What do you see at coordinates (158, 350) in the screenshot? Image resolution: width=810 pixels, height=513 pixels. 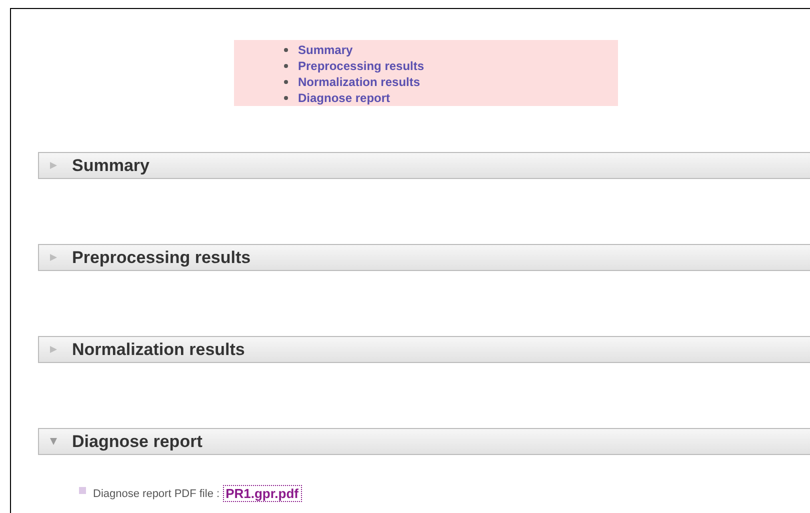 I see `section-title: Normalization results` at bounding box center [158, 350].